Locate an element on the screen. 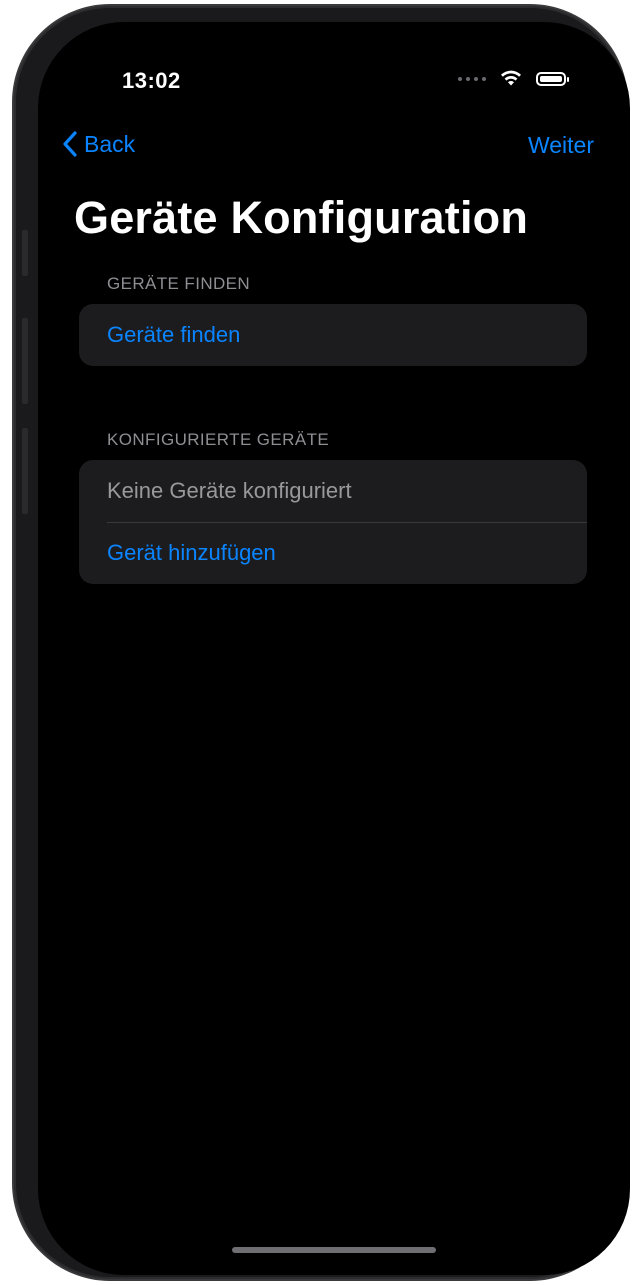 This screenshot has height=1285, width=640. section-header-find-devices: GERÄTE FINDEN is located at coordinates (179, 283).